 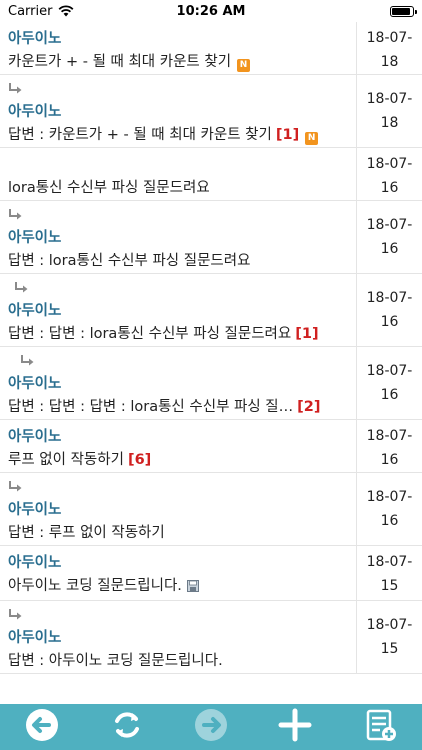 I want to click on status-bar: Carrier 10:26 AM, so click(x=211, y=11).